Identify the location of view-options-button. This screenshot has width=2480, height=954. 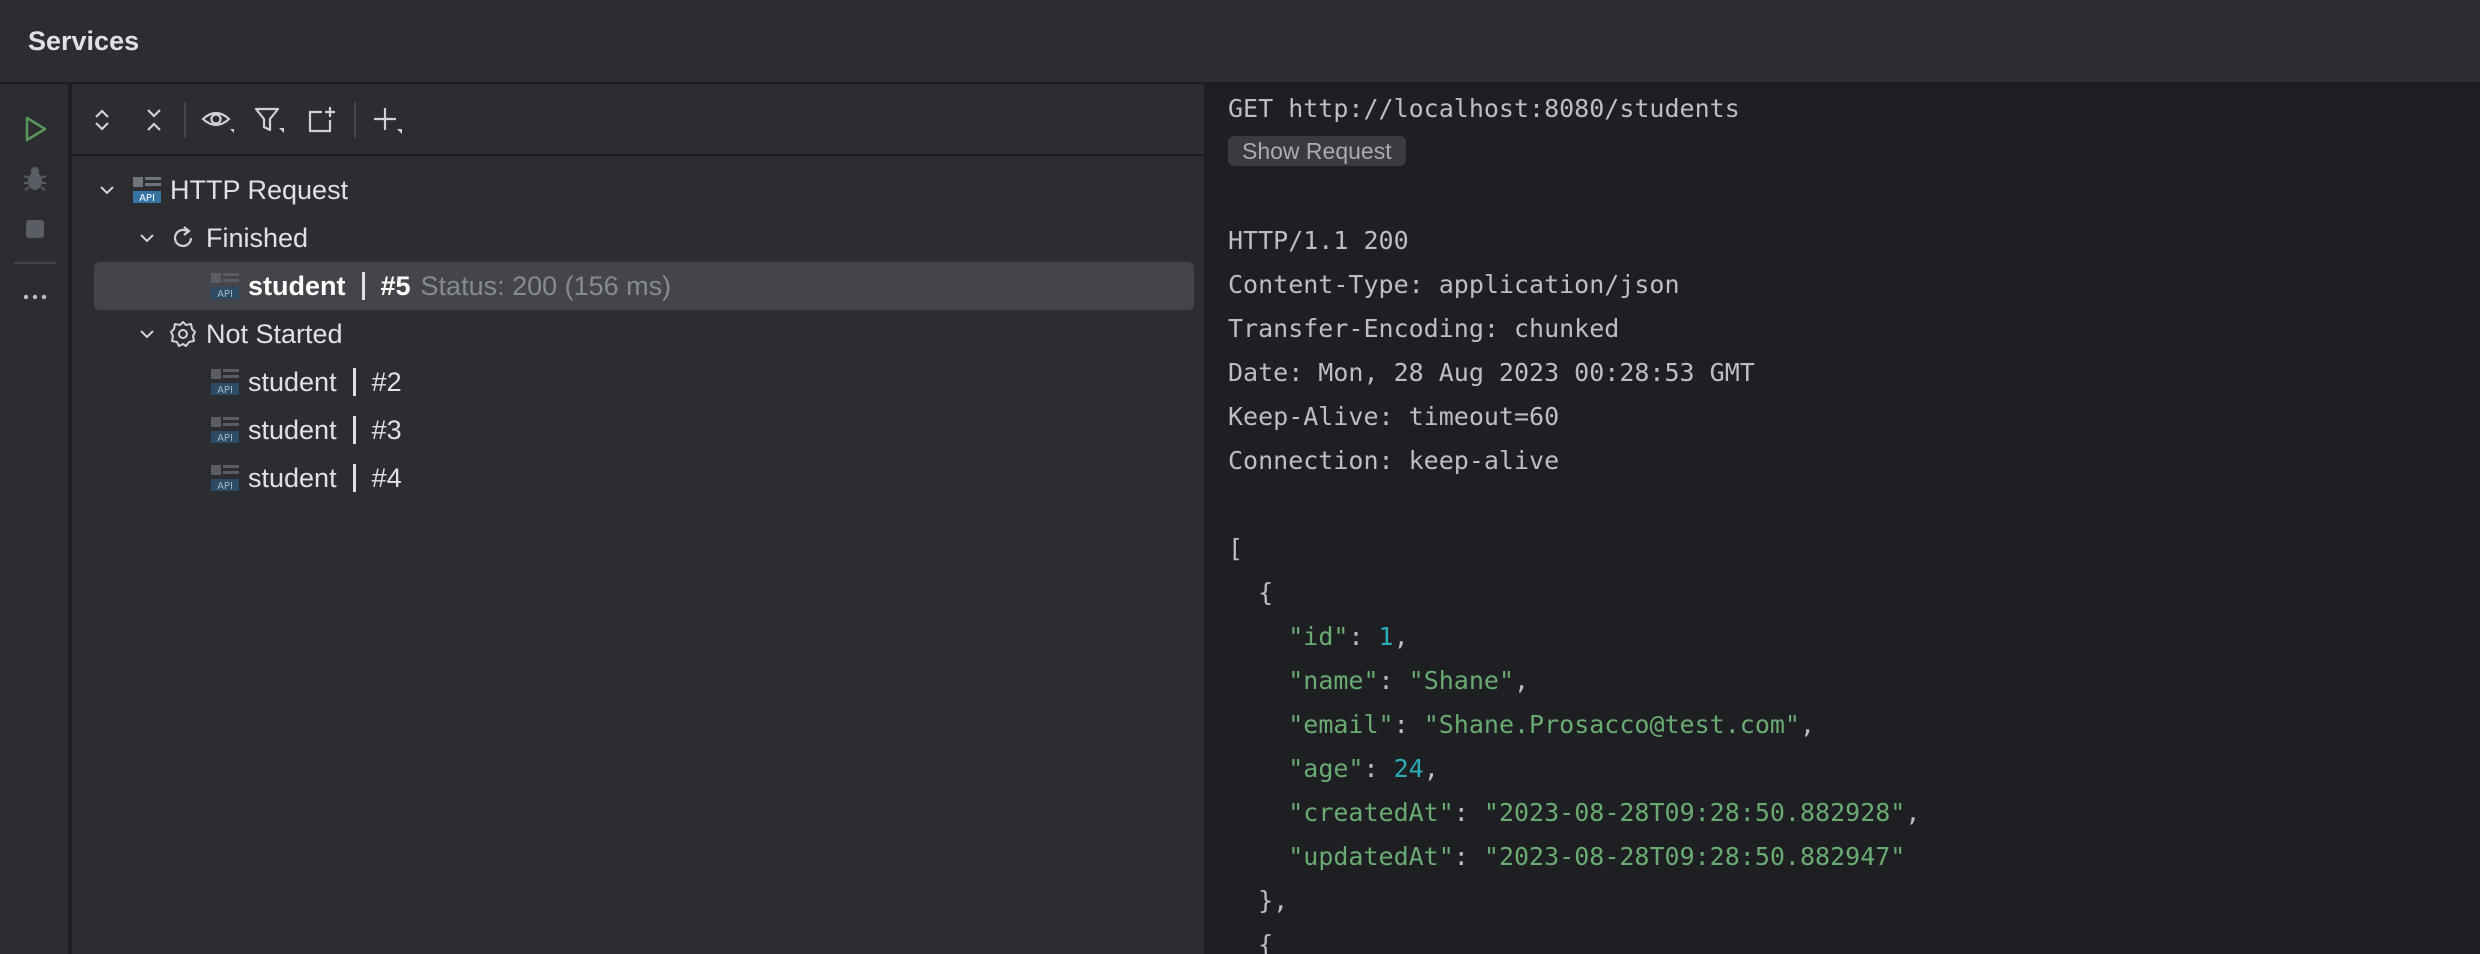
(218, 120).